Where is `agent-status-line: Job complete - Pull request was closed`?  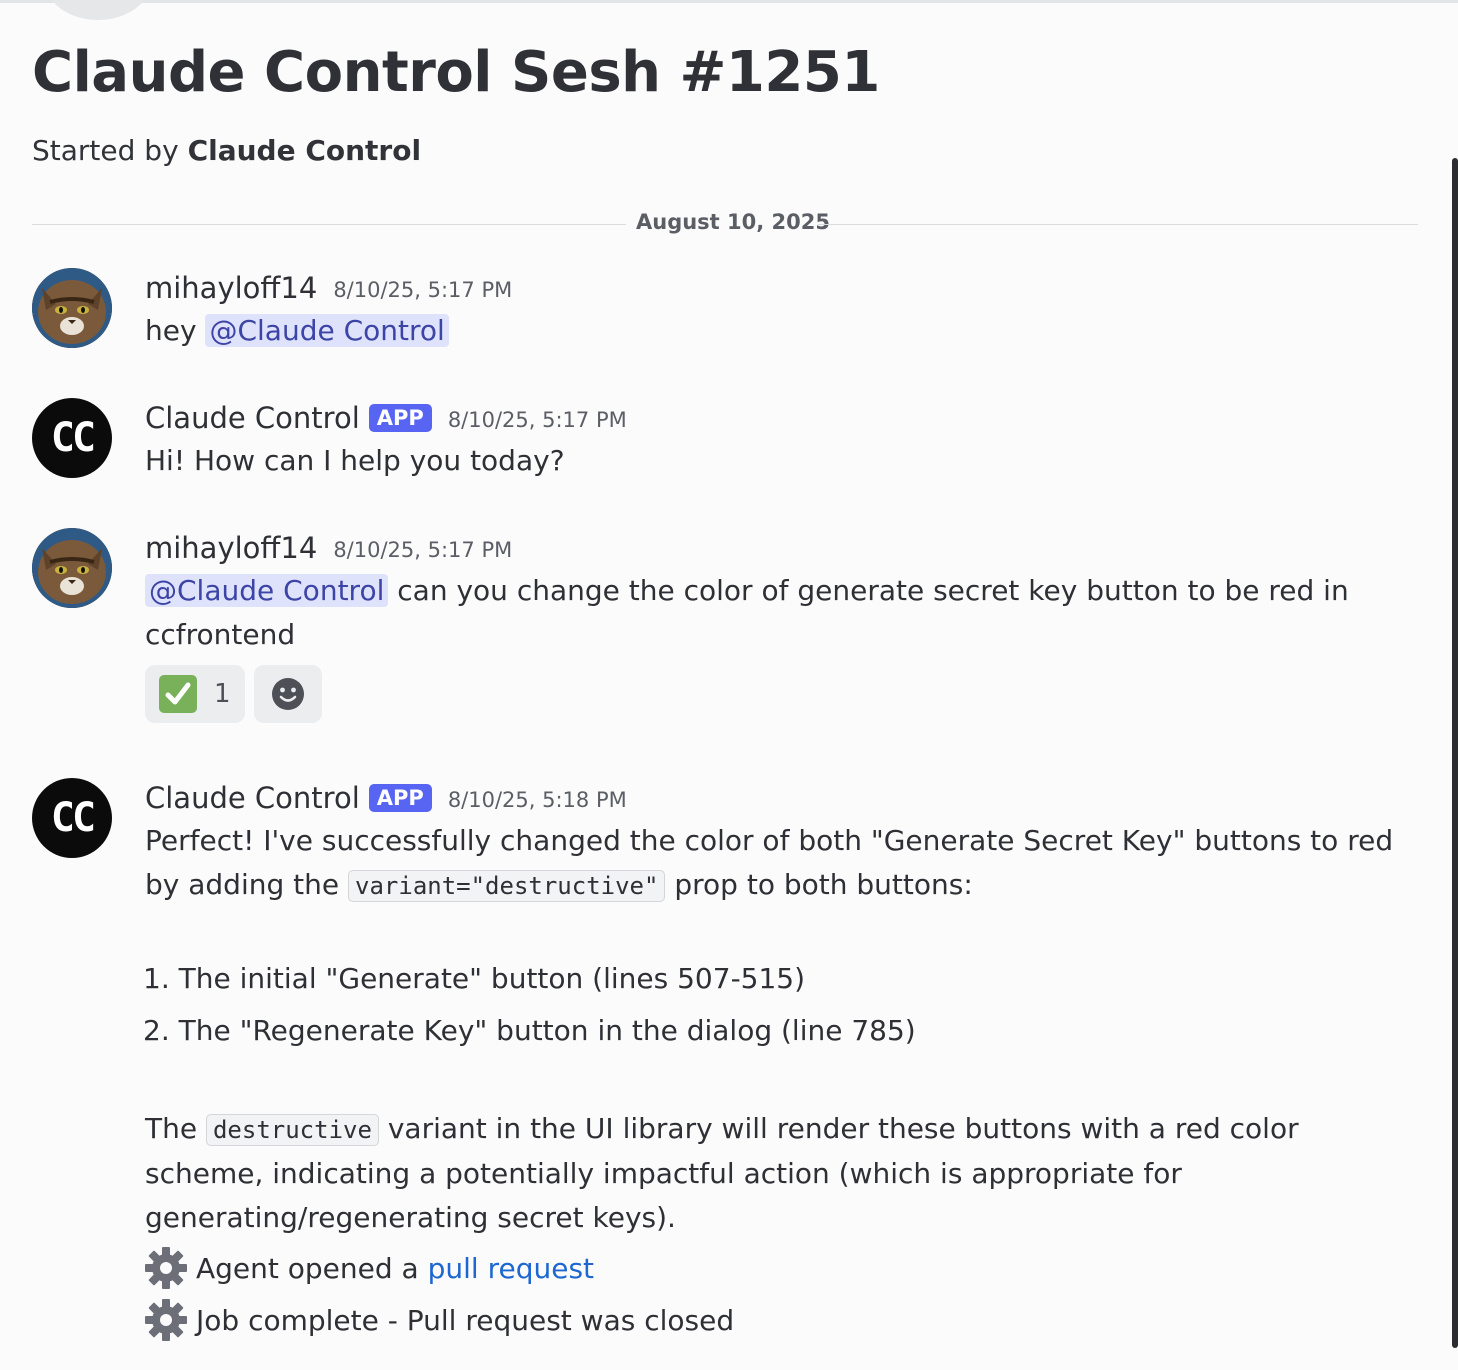 agent-status-line: Job complete - Pull request was closed is located at coordinates (439, 1320).